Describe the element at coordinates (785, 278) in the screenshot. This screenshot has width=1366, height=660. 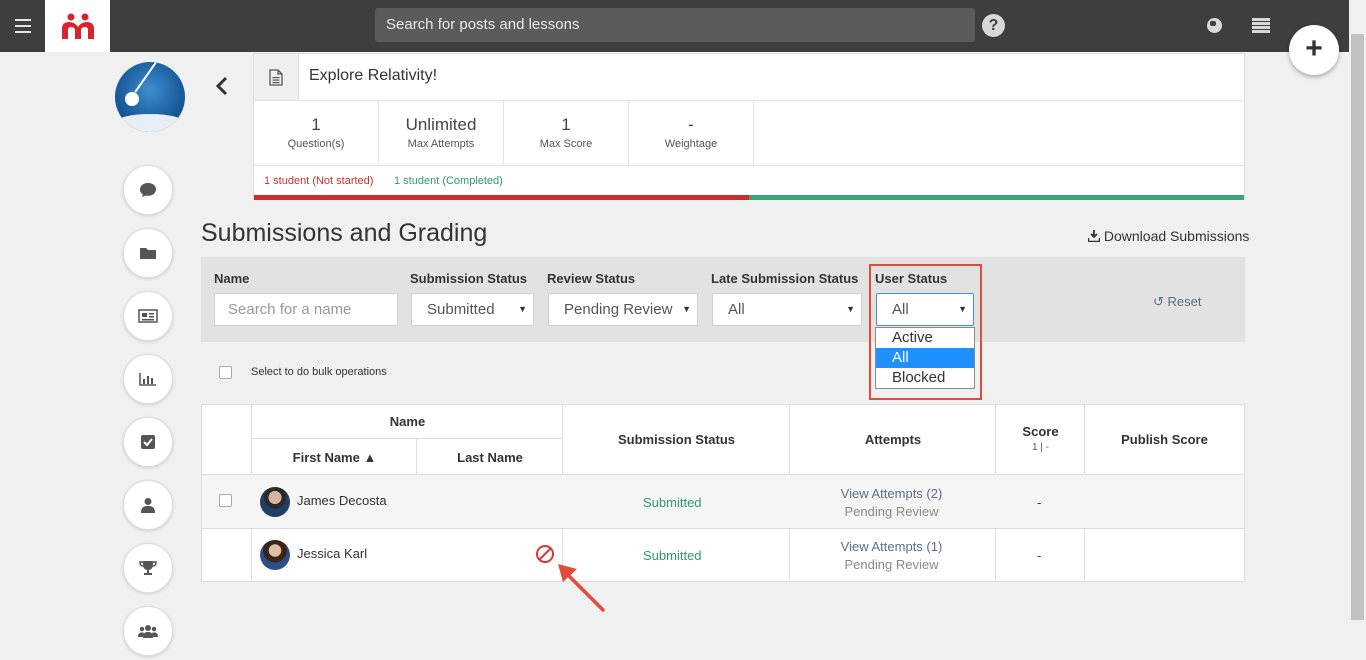
I see `late-status-label: Late Submission Status` at that location.